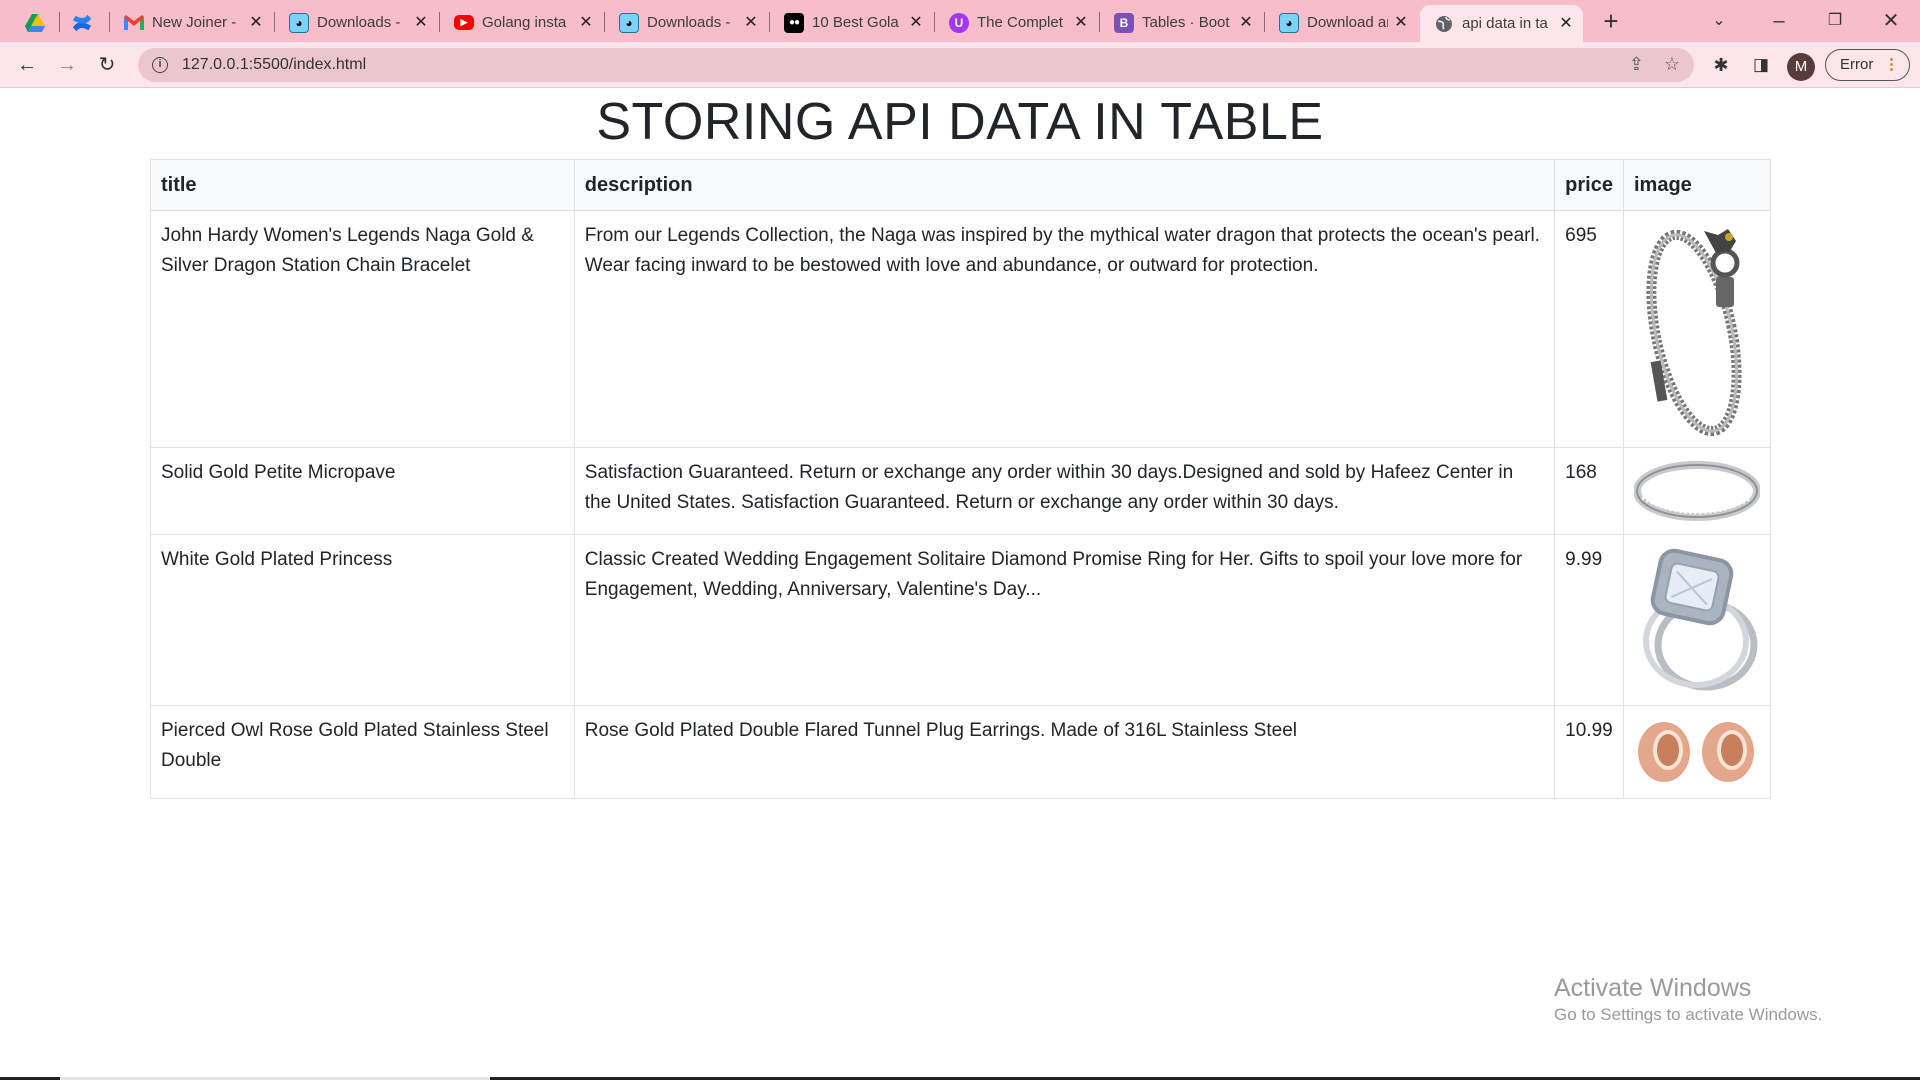 The image size is (1920, 1080). Describe the element at coordinates (27, 65) in the screenshot. I see `back-arrow-icon: ←` at that location.